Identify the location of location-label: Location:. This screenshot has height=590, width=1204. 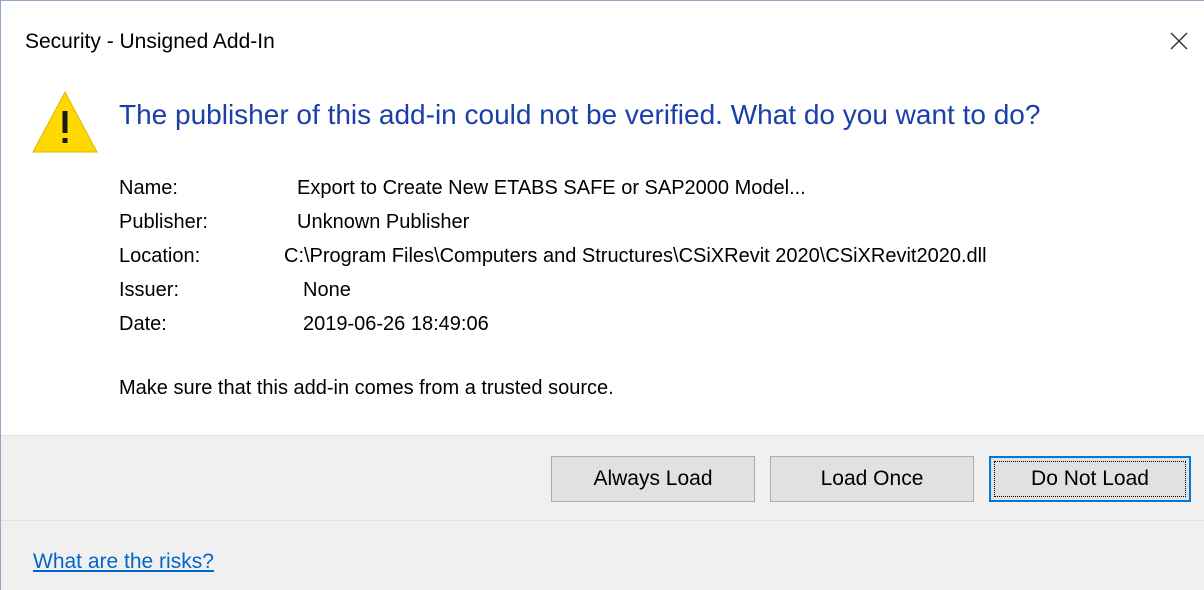
(160, 256).